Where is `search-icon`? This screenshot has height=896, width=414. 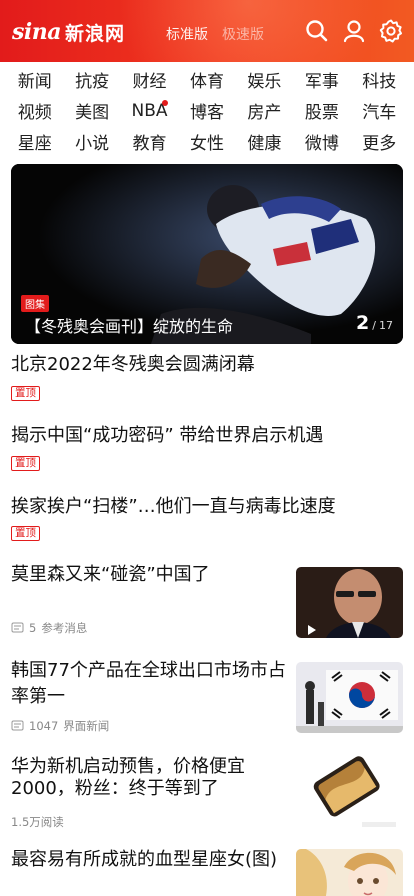
search-icon is located at coordinates (317, 31).